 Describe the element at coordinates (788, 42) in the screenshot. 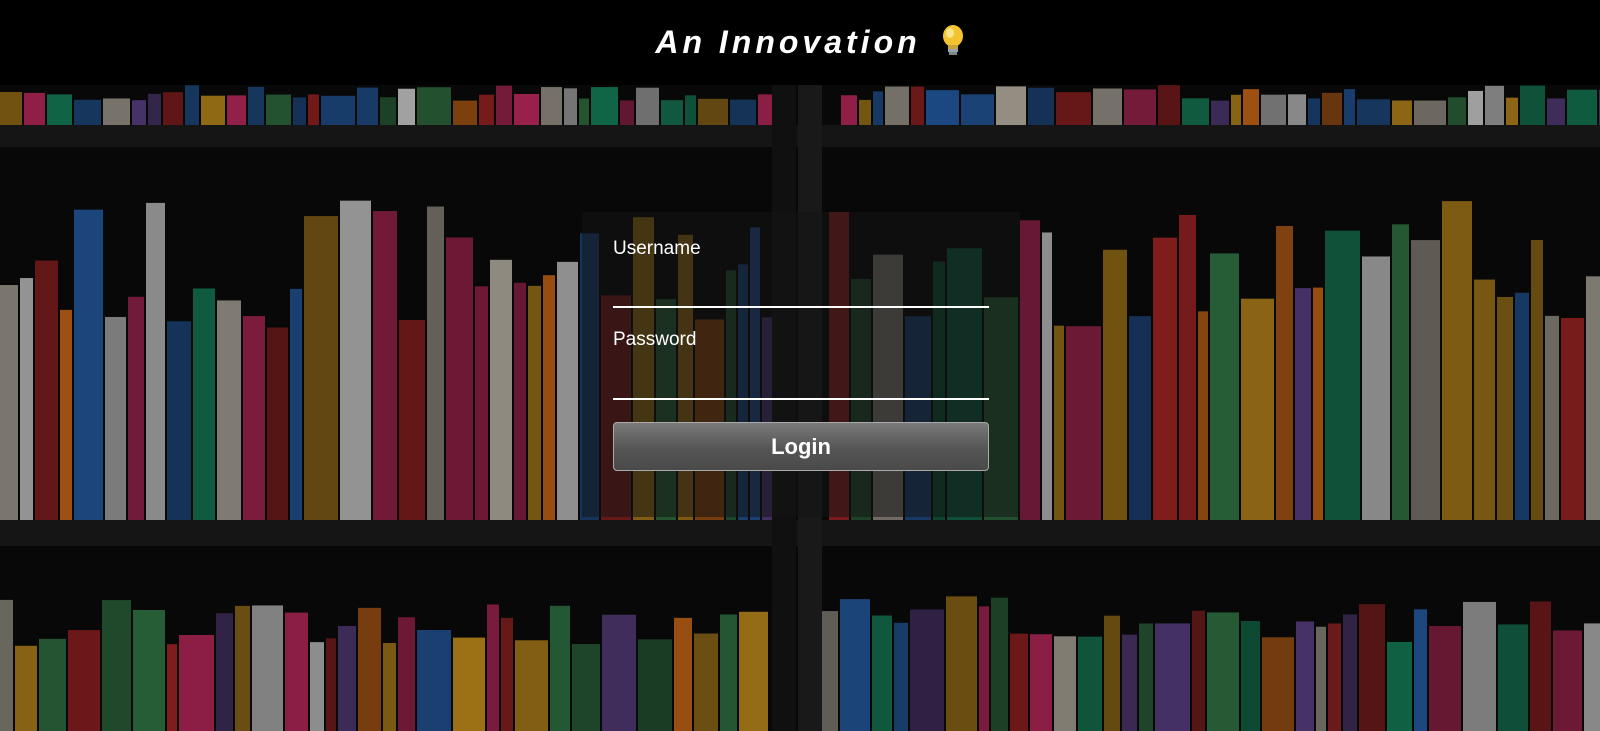

I see `app-title: An Innovation` at that location.